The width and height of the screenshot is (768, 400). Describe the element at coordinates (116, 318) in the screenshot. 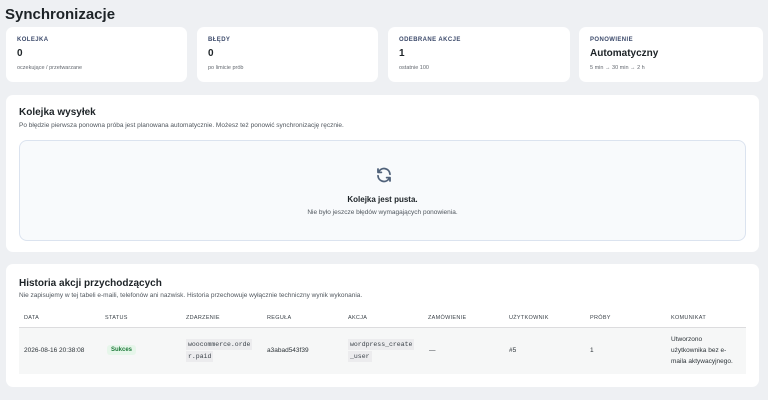

I see `col-header-status: STATUS` at that location.